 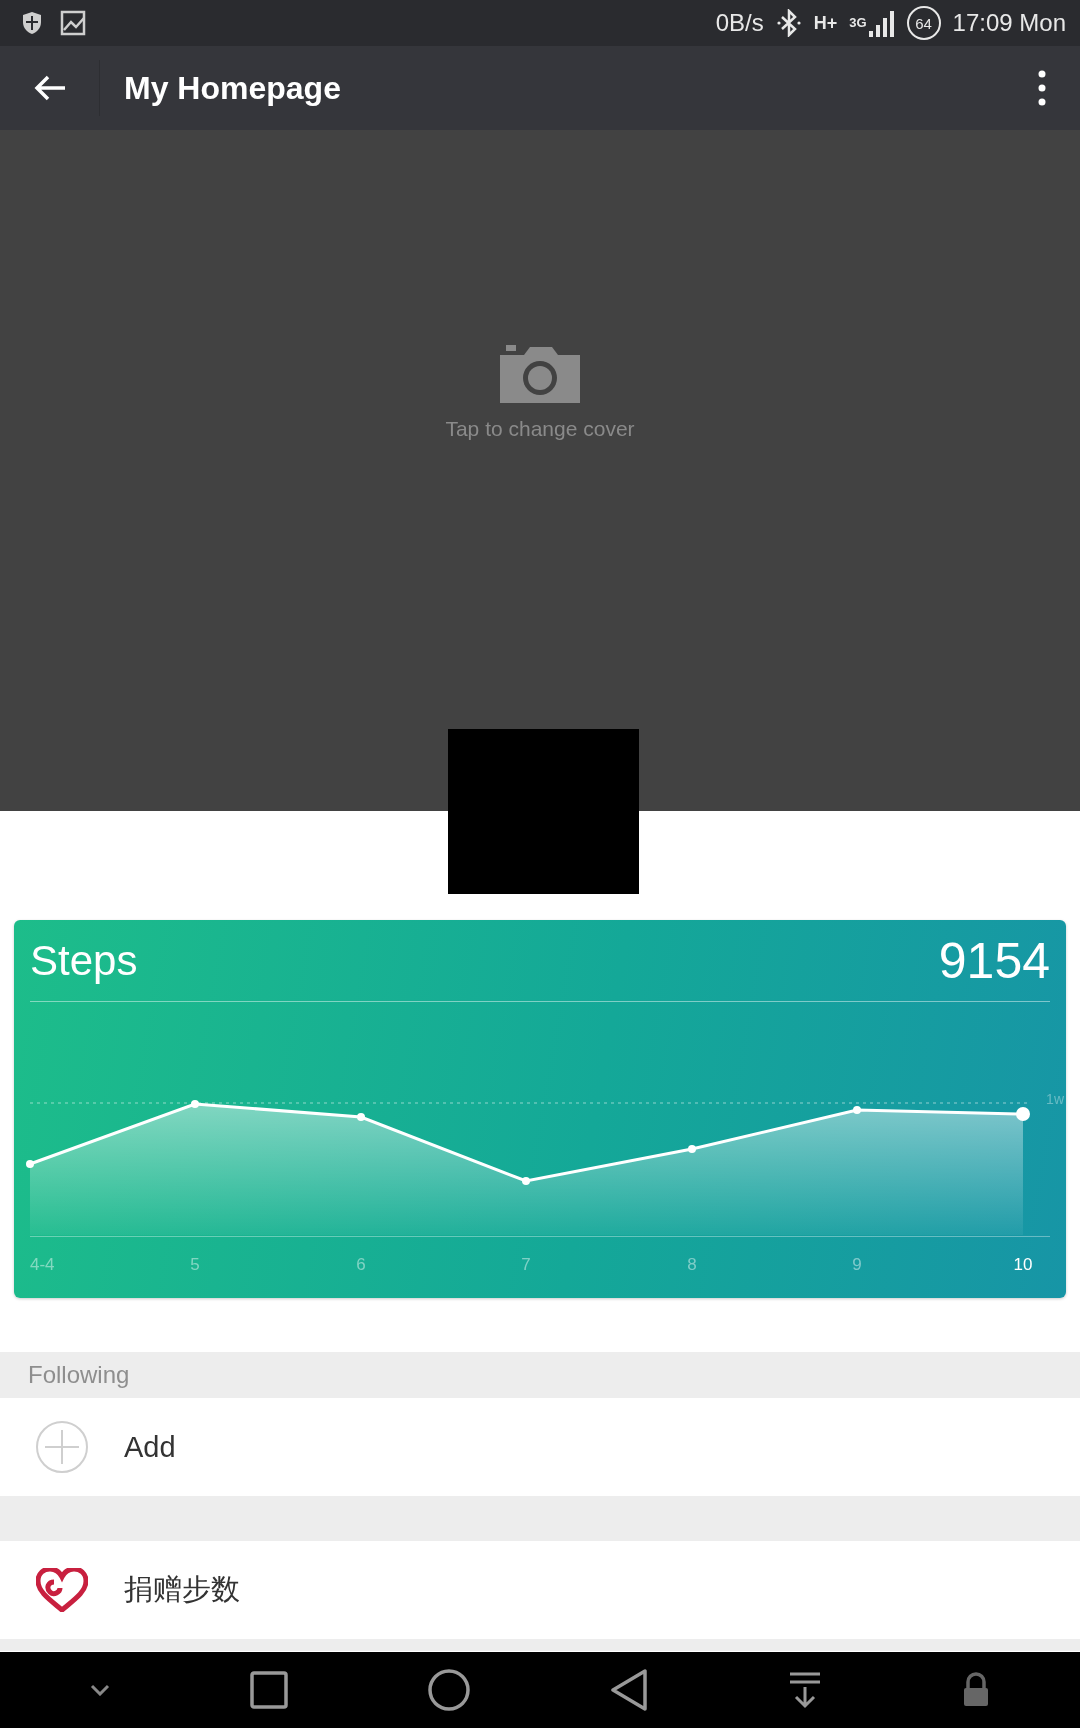 I want to click on page-title: My Homepage, so click(x=232, y=88).